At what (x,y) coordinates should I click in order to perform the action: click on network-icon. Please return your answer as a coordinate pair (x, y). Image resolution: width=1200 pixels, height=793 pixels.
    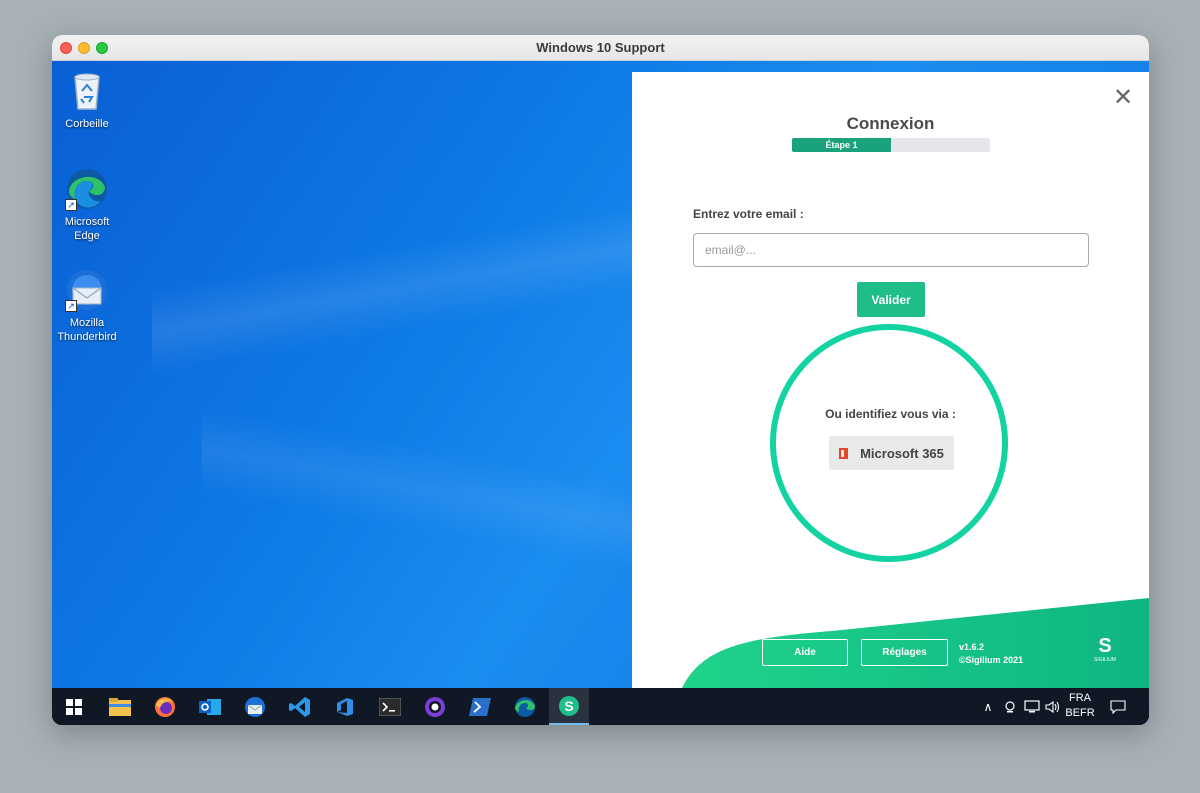
    Looking at the image, I should click on (1032, 706).